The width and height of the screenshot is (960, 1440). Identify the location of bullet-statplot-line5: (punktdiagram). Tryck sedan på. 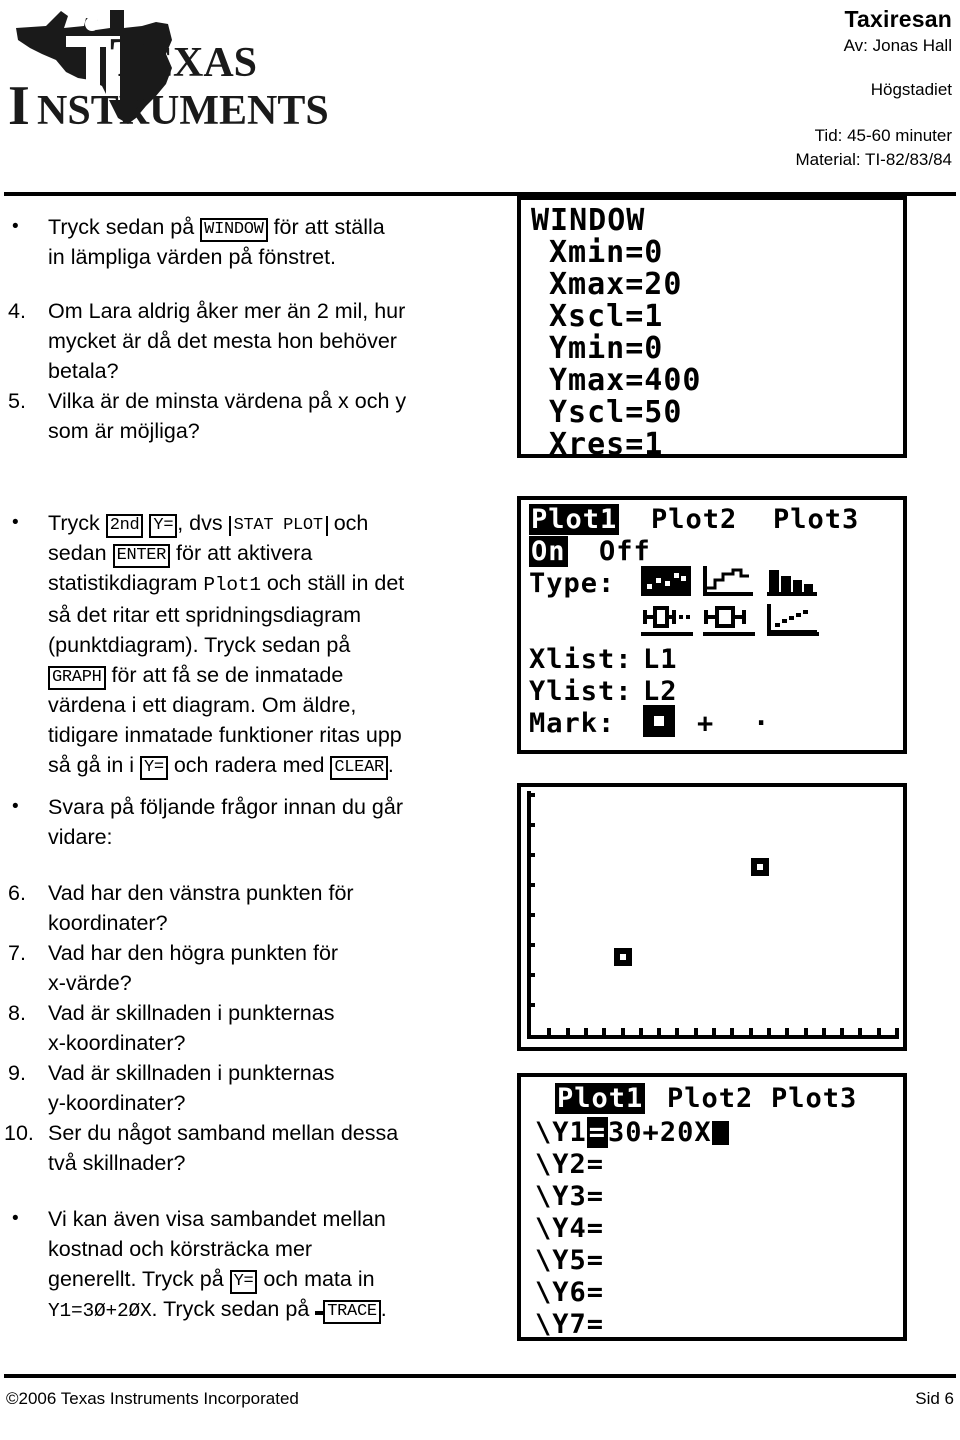
(250, 645).